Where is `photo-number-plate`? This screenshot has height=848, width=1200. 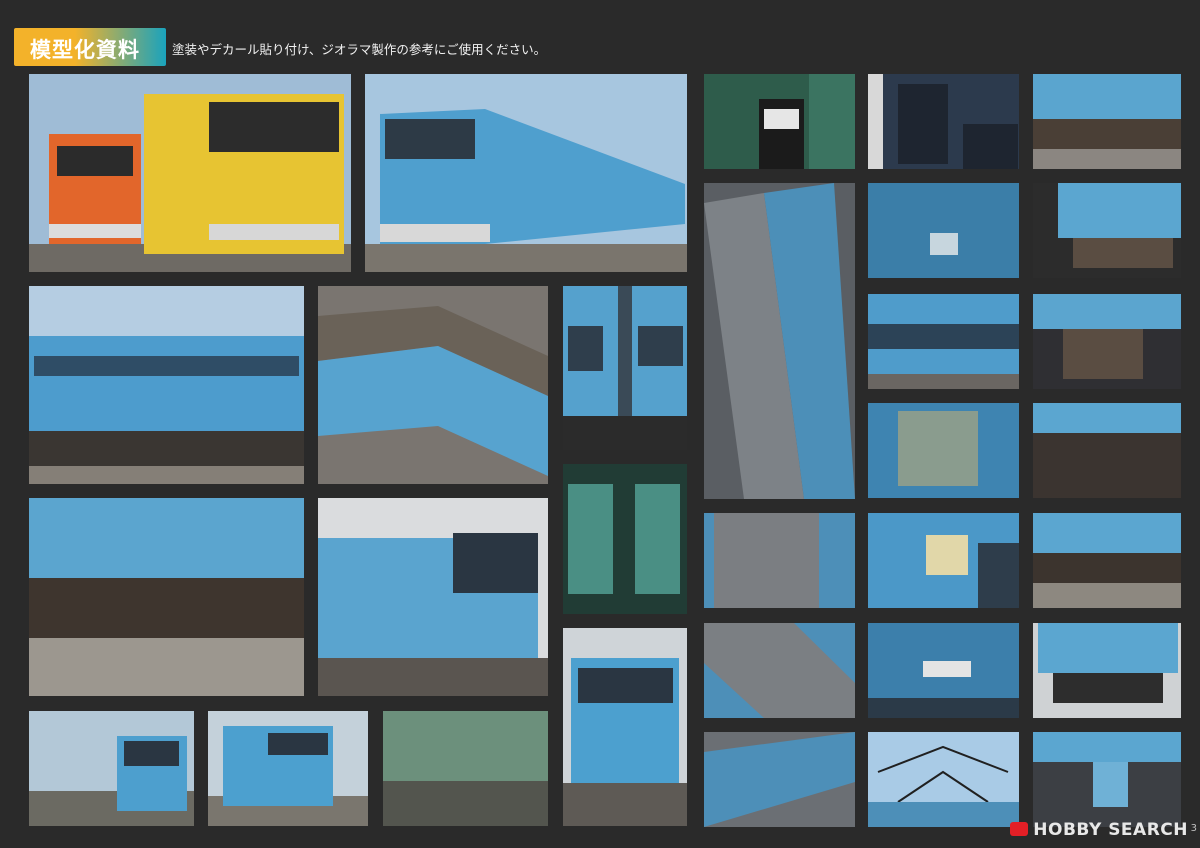 photo-number-plate is located at coordinates (943, 560).